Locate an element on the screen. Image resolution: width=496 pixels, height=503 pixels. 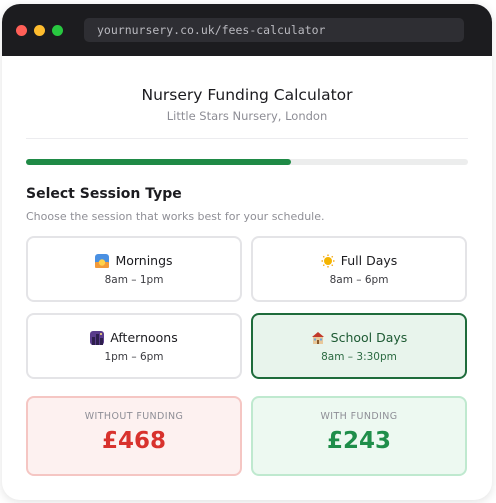
session-label: School Days is located at coordinates (369, 337).